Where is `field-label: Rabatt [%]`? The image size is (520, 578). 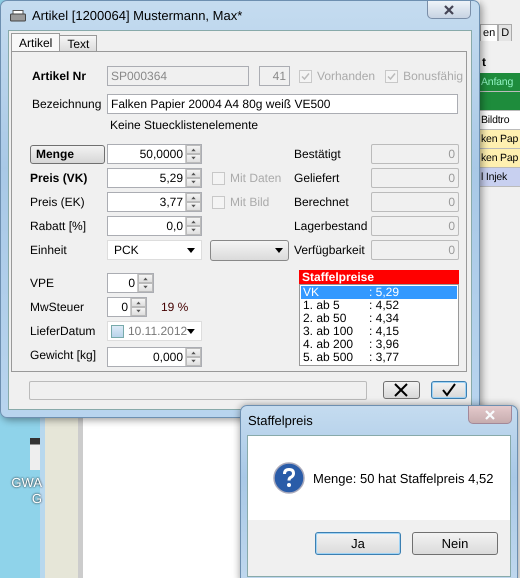 field-label: Rabatt [%] is located at coordinates (59, 226).